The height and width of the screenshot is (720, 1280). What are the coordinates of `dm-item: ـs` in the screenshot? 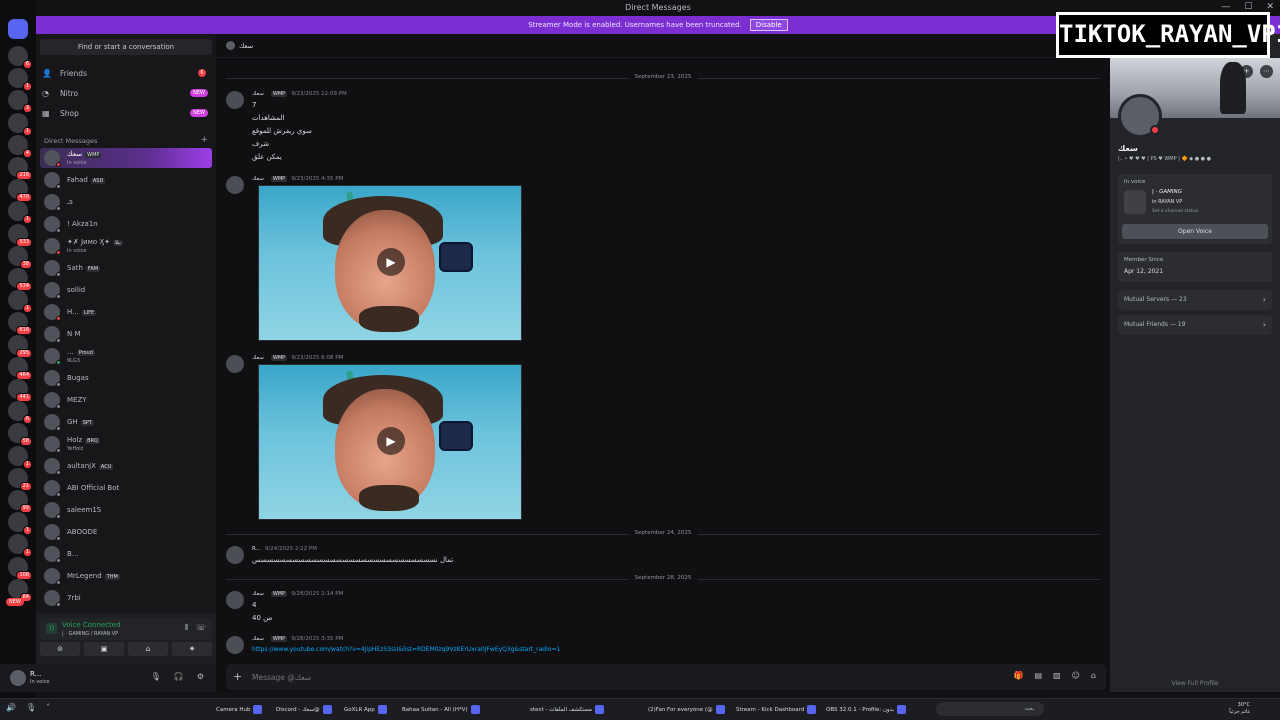 It's located at (126, 202).